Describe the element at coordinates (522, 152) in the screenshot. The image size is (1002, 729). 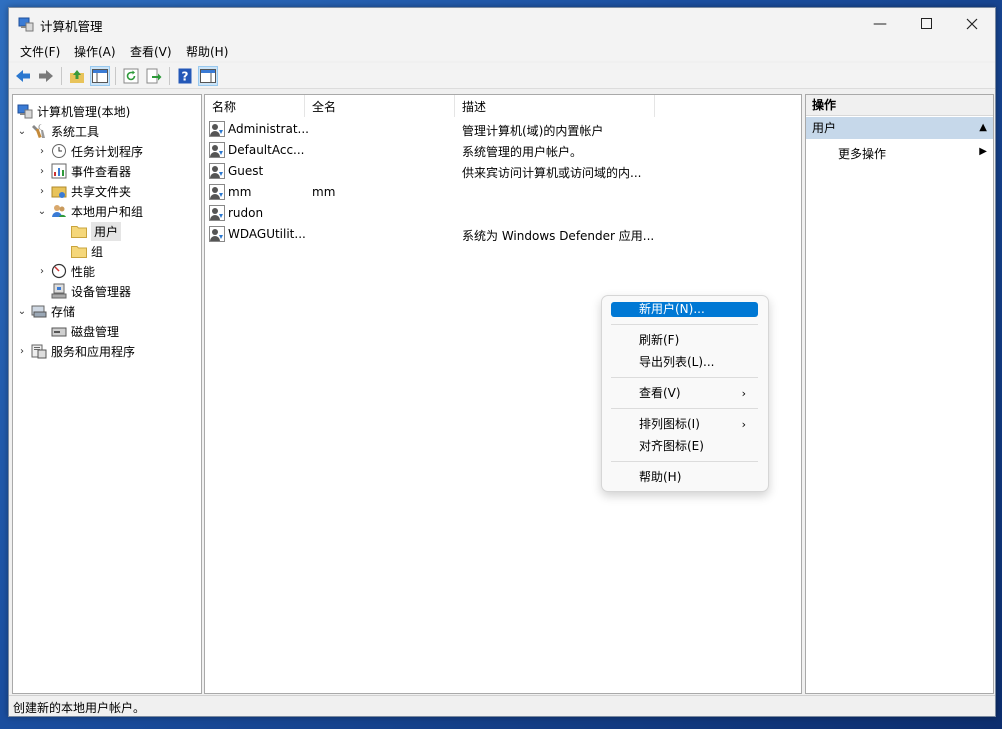
I see `cell-description: 系统管理的用户帐户。` at that location.